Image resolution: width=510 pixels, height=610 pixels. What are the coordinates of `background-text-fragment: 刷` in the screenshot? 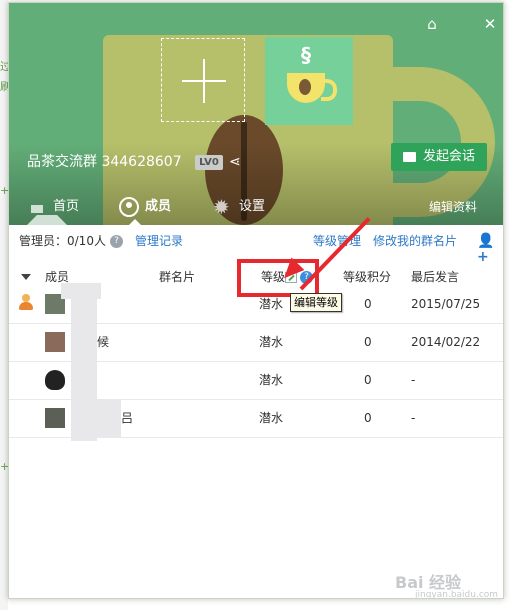 It's located at (5, 86).